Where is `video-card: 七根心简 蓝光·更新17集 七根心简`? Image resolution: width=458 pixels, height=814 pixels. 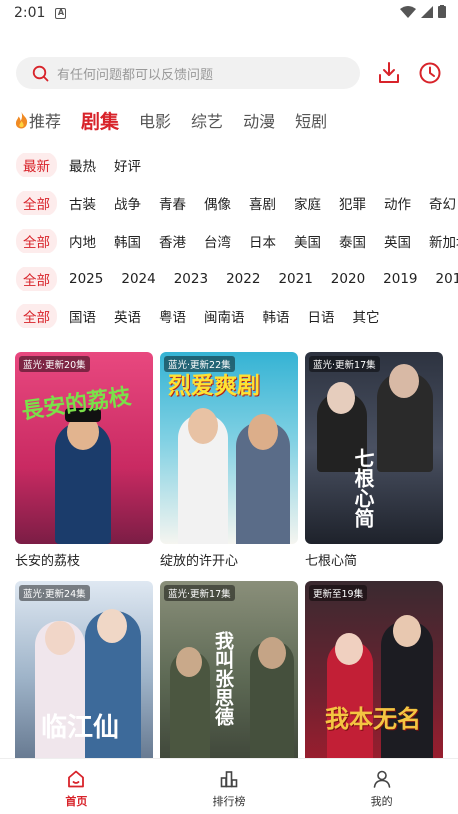
video-card: 七根心简 蓝光·更新17集 七根心简 is located at coordinates (374, 460).